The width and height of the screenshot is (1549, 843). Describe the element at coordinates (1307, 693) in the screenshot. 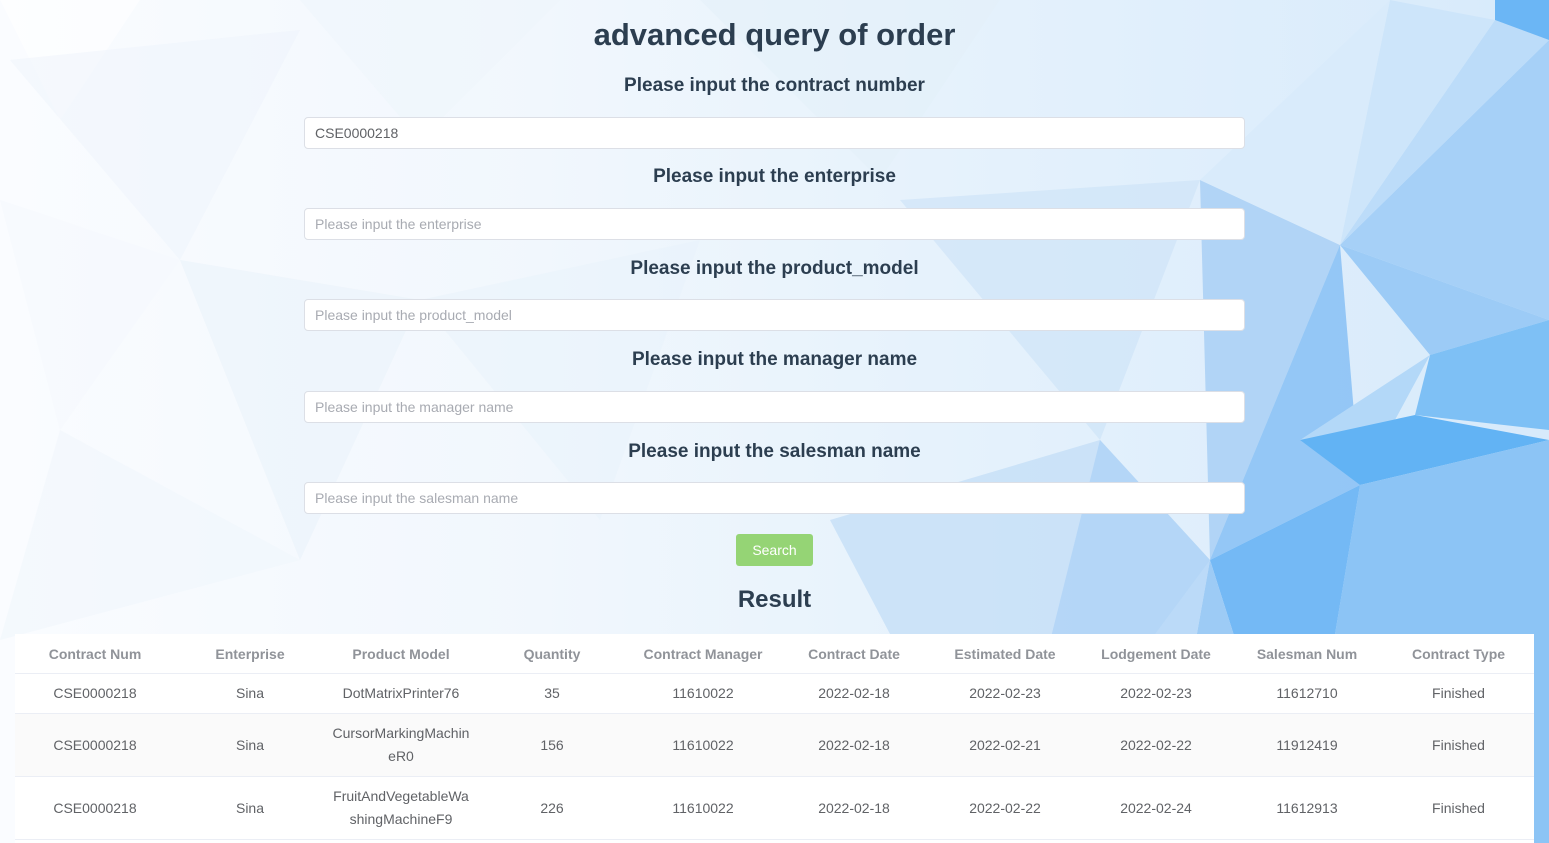

I see `table-cell: 11612710` at that location.